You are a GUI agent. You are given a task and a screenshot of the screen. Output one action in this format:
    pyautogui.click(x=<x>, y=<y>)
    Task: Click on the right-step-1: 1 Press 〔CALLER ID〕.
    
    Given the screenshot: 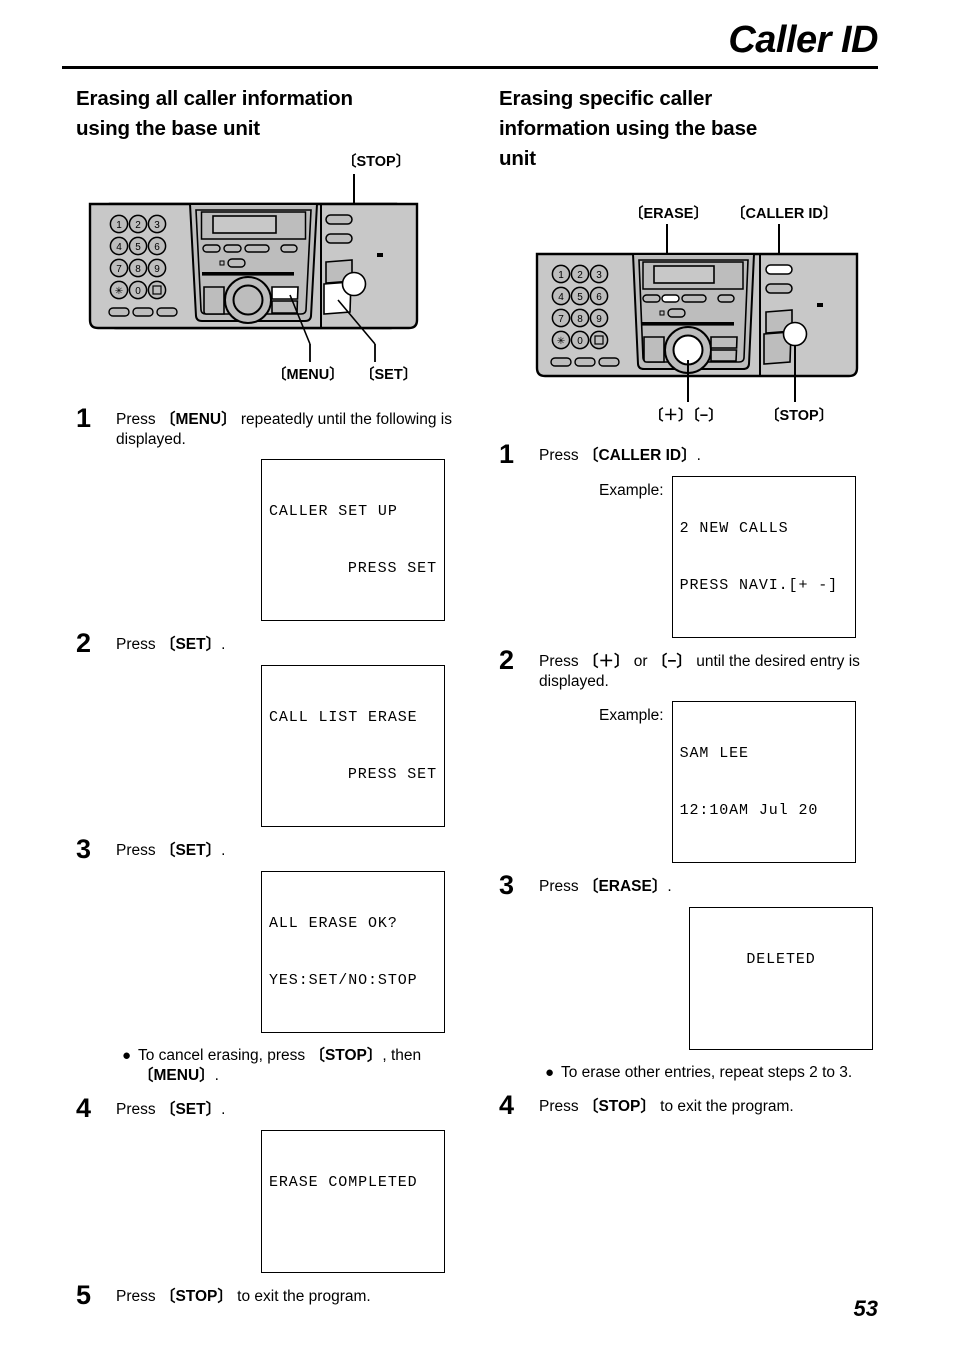 What is the action you would take?
    pyautogui.click(x=699, y=454)
    